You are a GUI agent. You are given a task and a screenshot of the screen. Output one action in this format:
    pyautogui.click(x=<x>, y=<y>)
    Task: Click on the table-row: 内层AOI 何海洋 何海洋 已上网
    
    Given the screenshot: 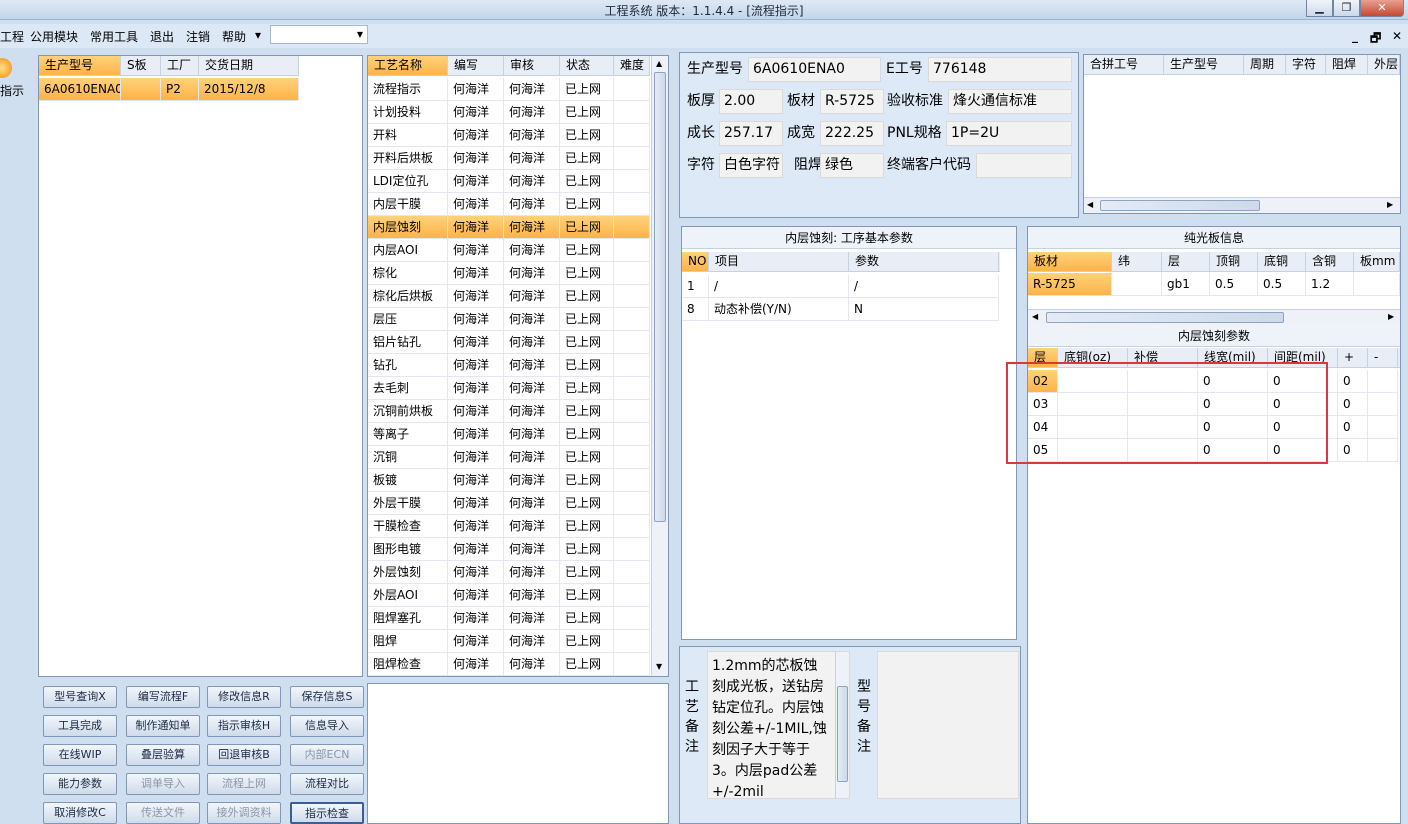 What is the action you would take?
    pyautogui.click(x=509, y=250)
    